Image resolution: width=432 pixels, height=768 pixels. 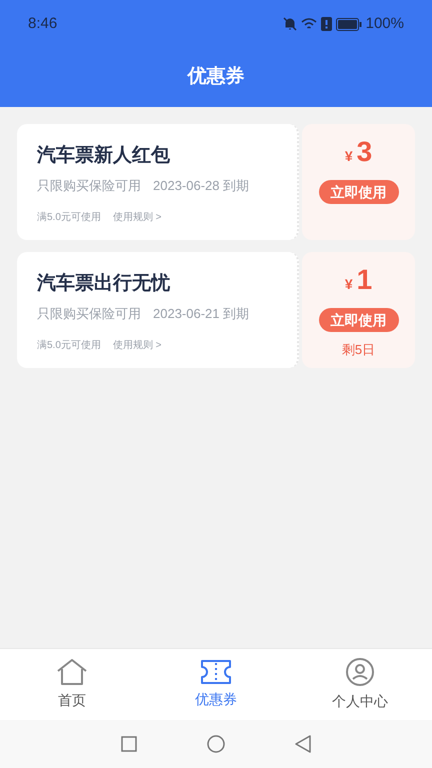 What do you see at coordinates (385, 24) in the screenshot?
I see `battery-level: 100%` at bounding box center [385, 24].